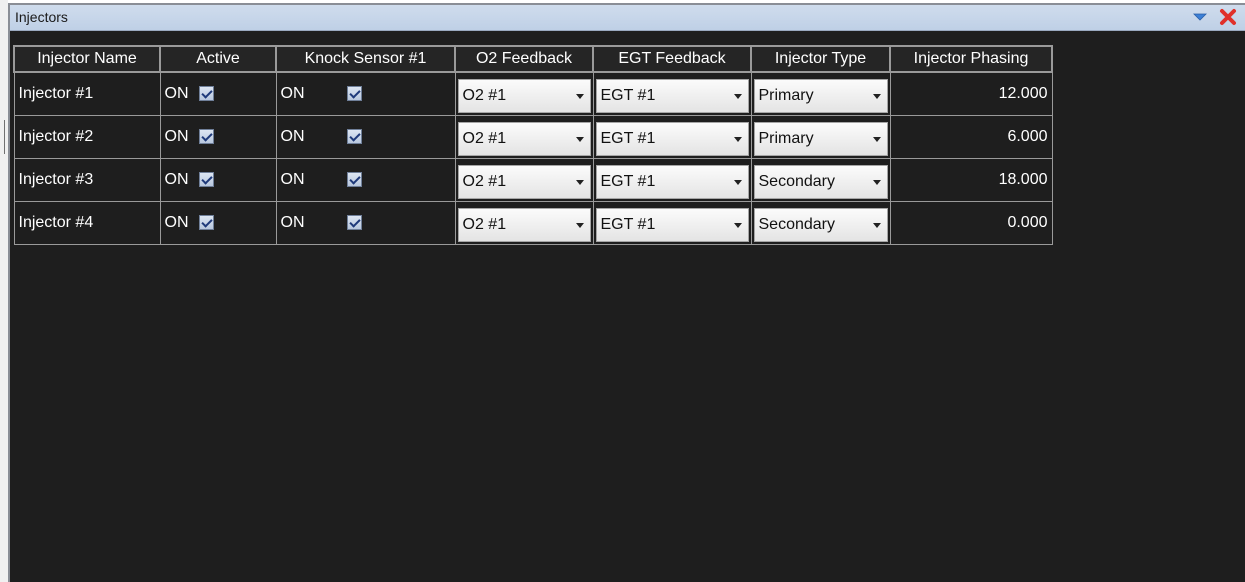 Image resolution: width=1245 pixels, height=582 pixels. Describe the element at coordinates (41, 17) in the screenshot. I see `panel-title: Injectors` at that location.